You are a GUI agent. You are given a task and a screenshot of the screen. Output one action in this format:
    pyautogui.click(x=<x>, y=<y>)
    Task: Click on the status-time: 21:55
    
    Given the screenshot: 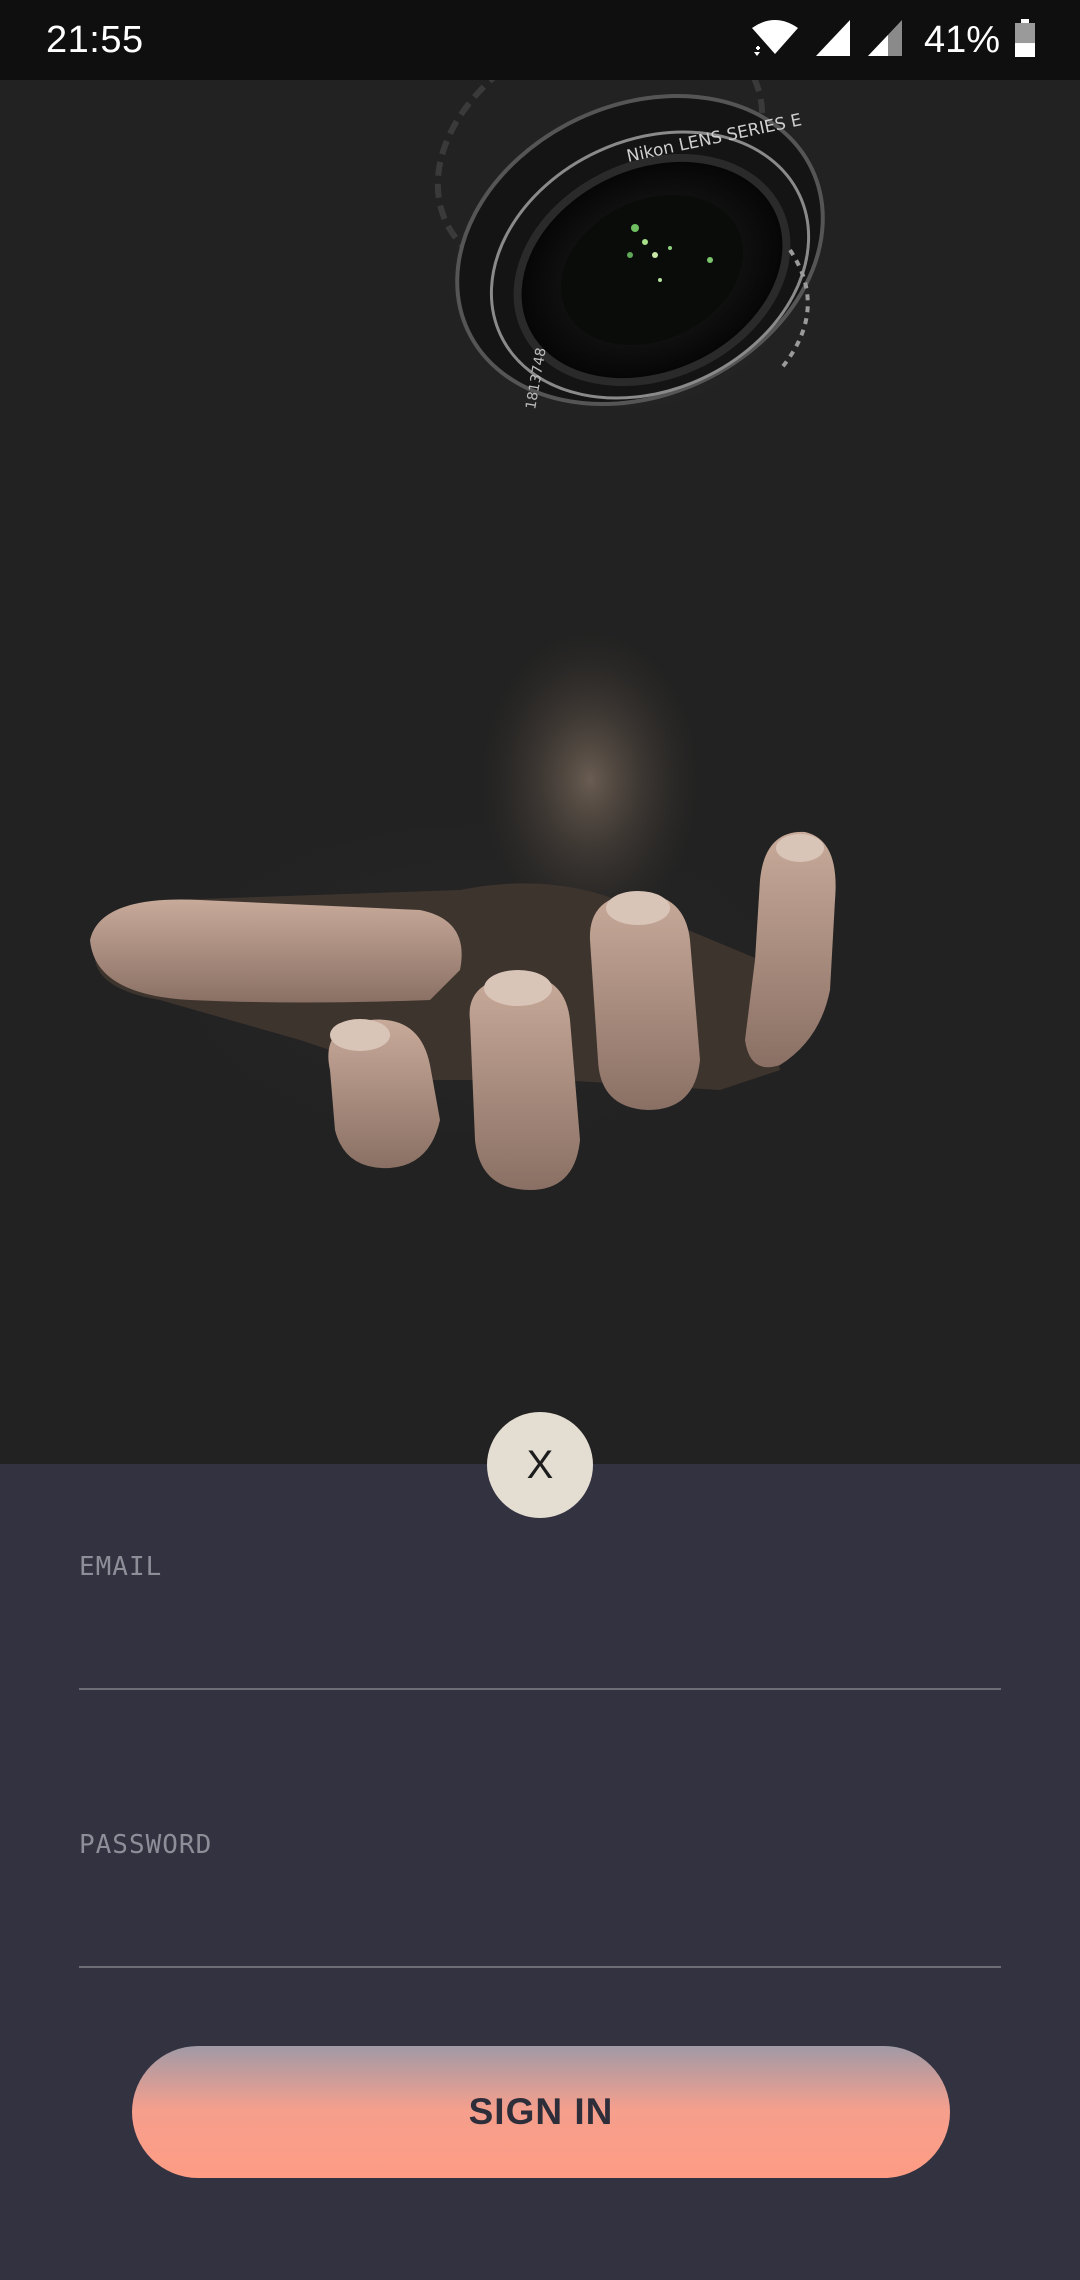 What is the action you would take?
    pyautogui.click(x=95, y=40)
    